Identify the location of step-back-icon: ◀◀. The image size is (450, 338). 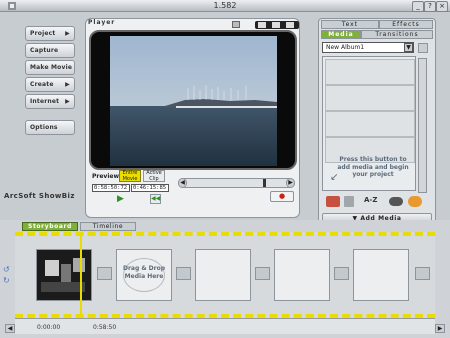
(155, 199).